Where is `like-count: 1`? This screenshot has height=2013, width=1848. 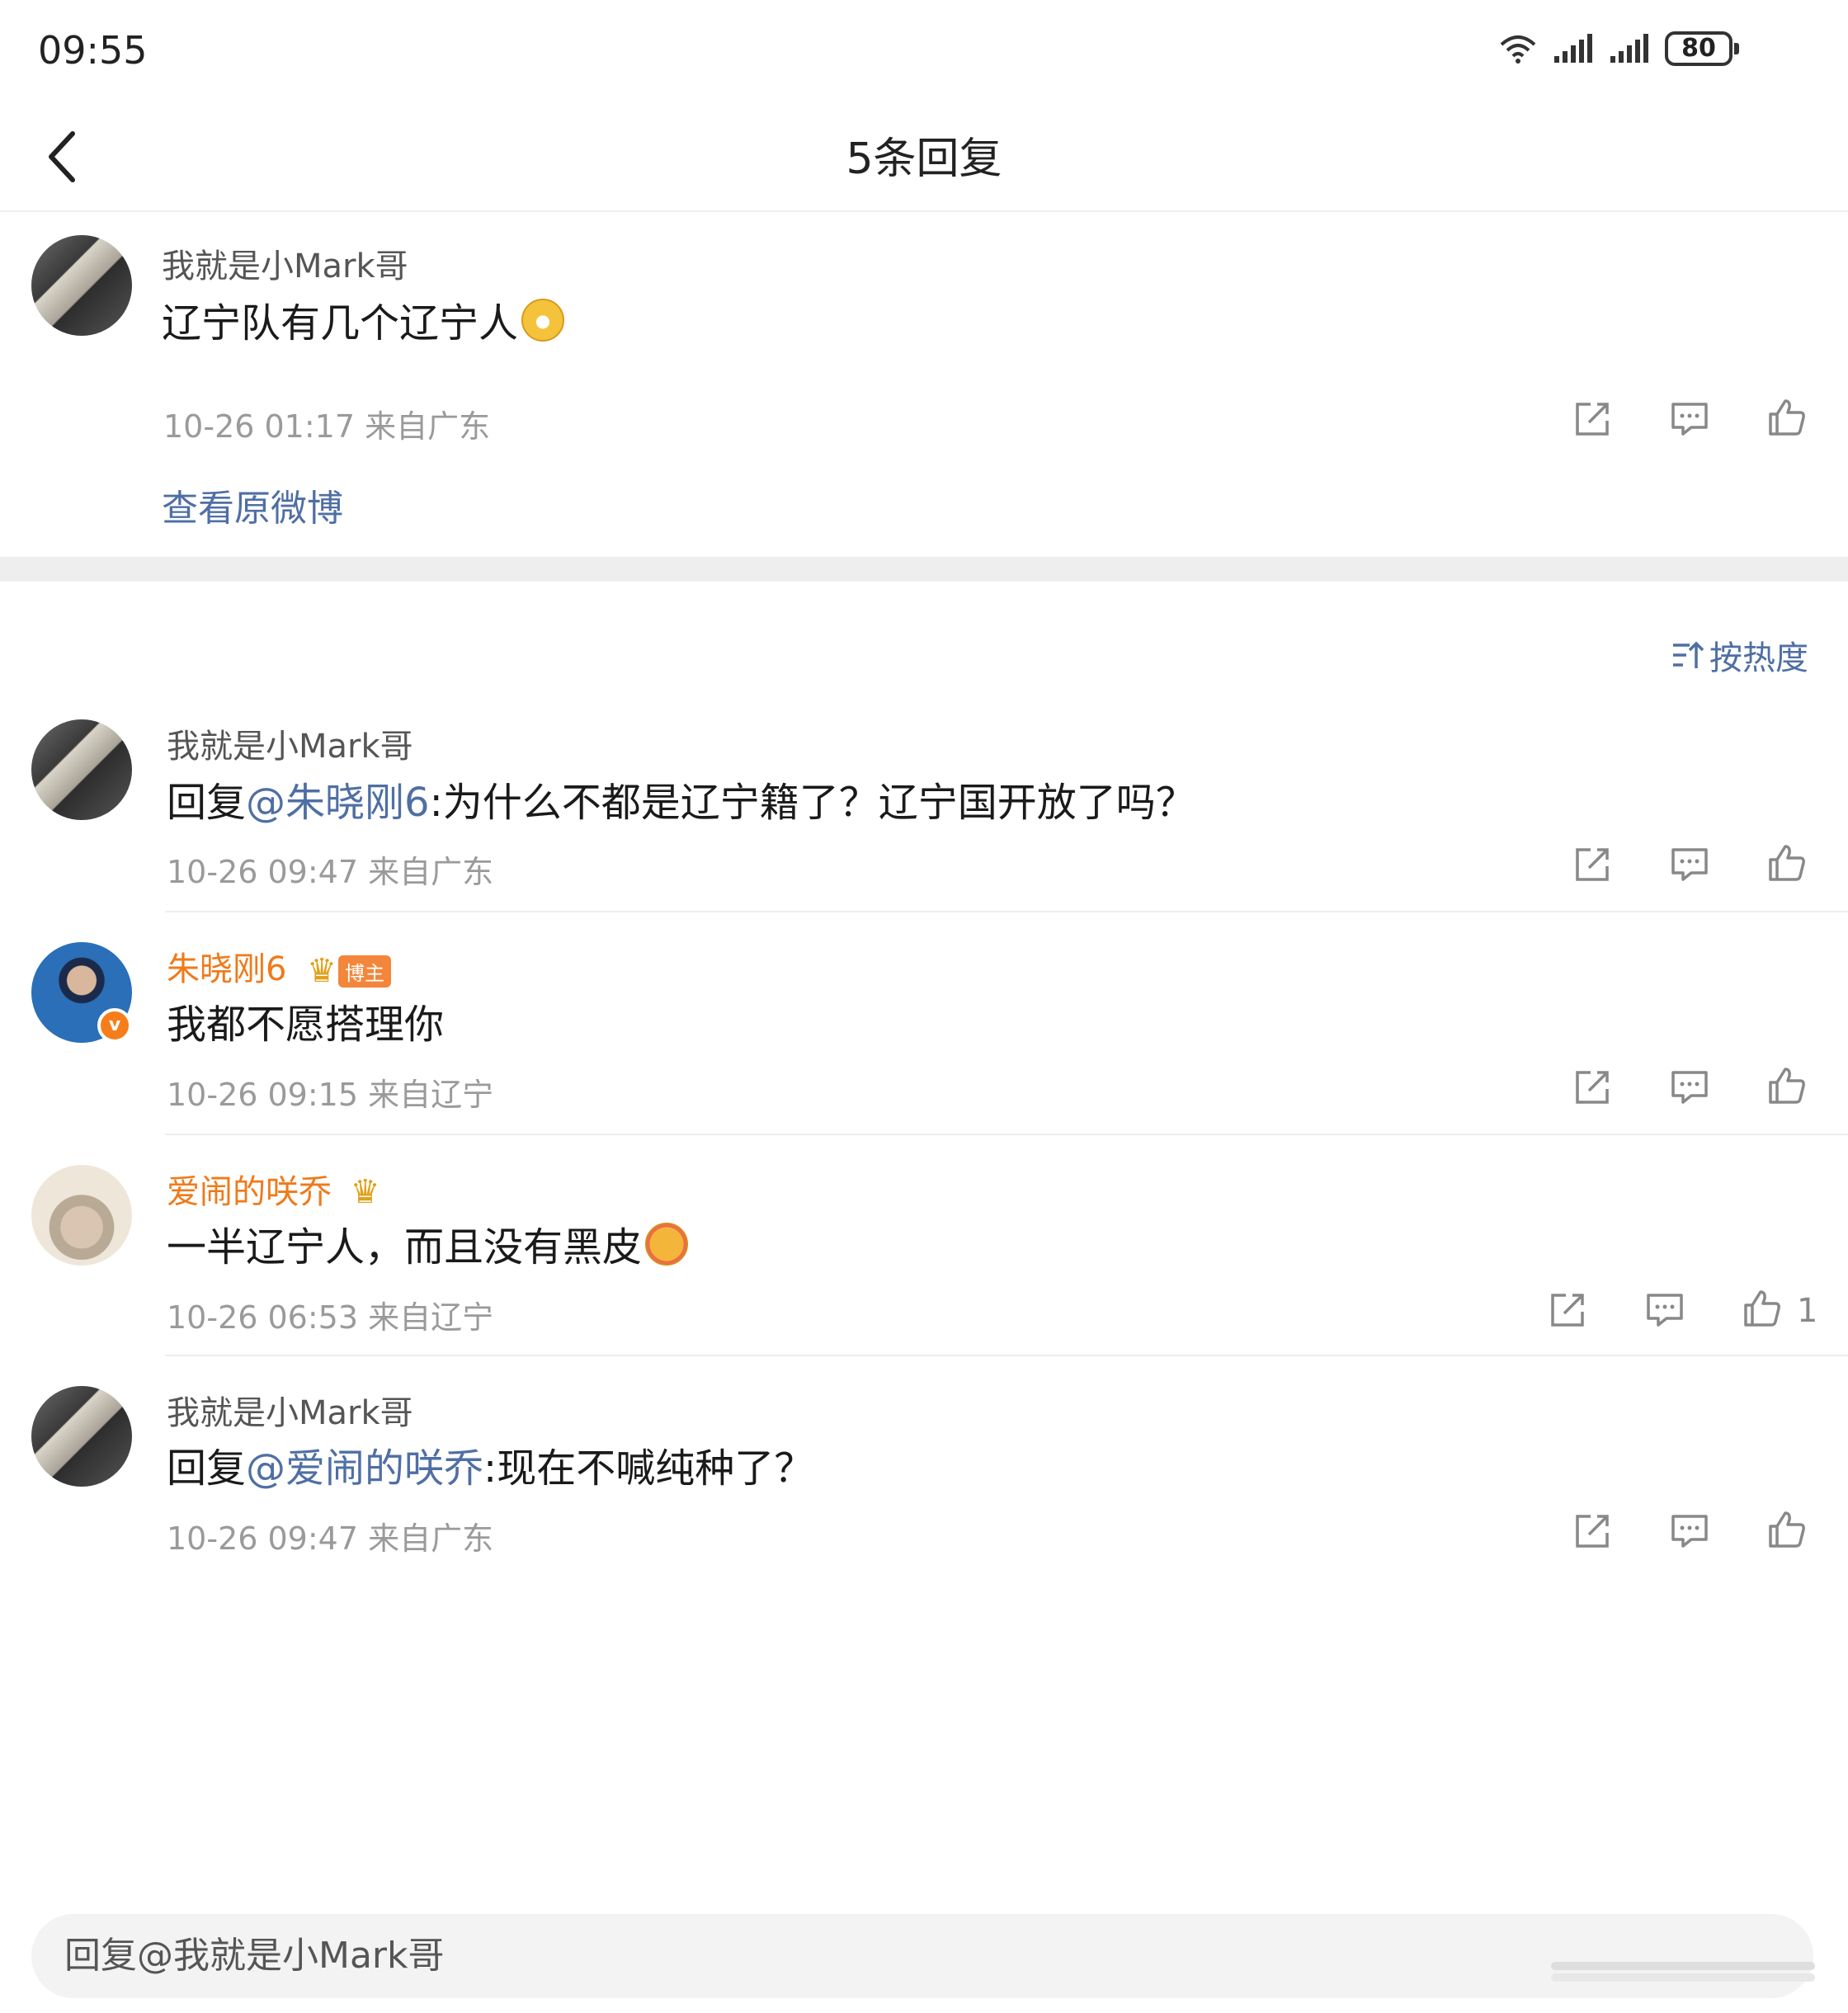 like-count: 1 is located at coordinates (1807, 1311).